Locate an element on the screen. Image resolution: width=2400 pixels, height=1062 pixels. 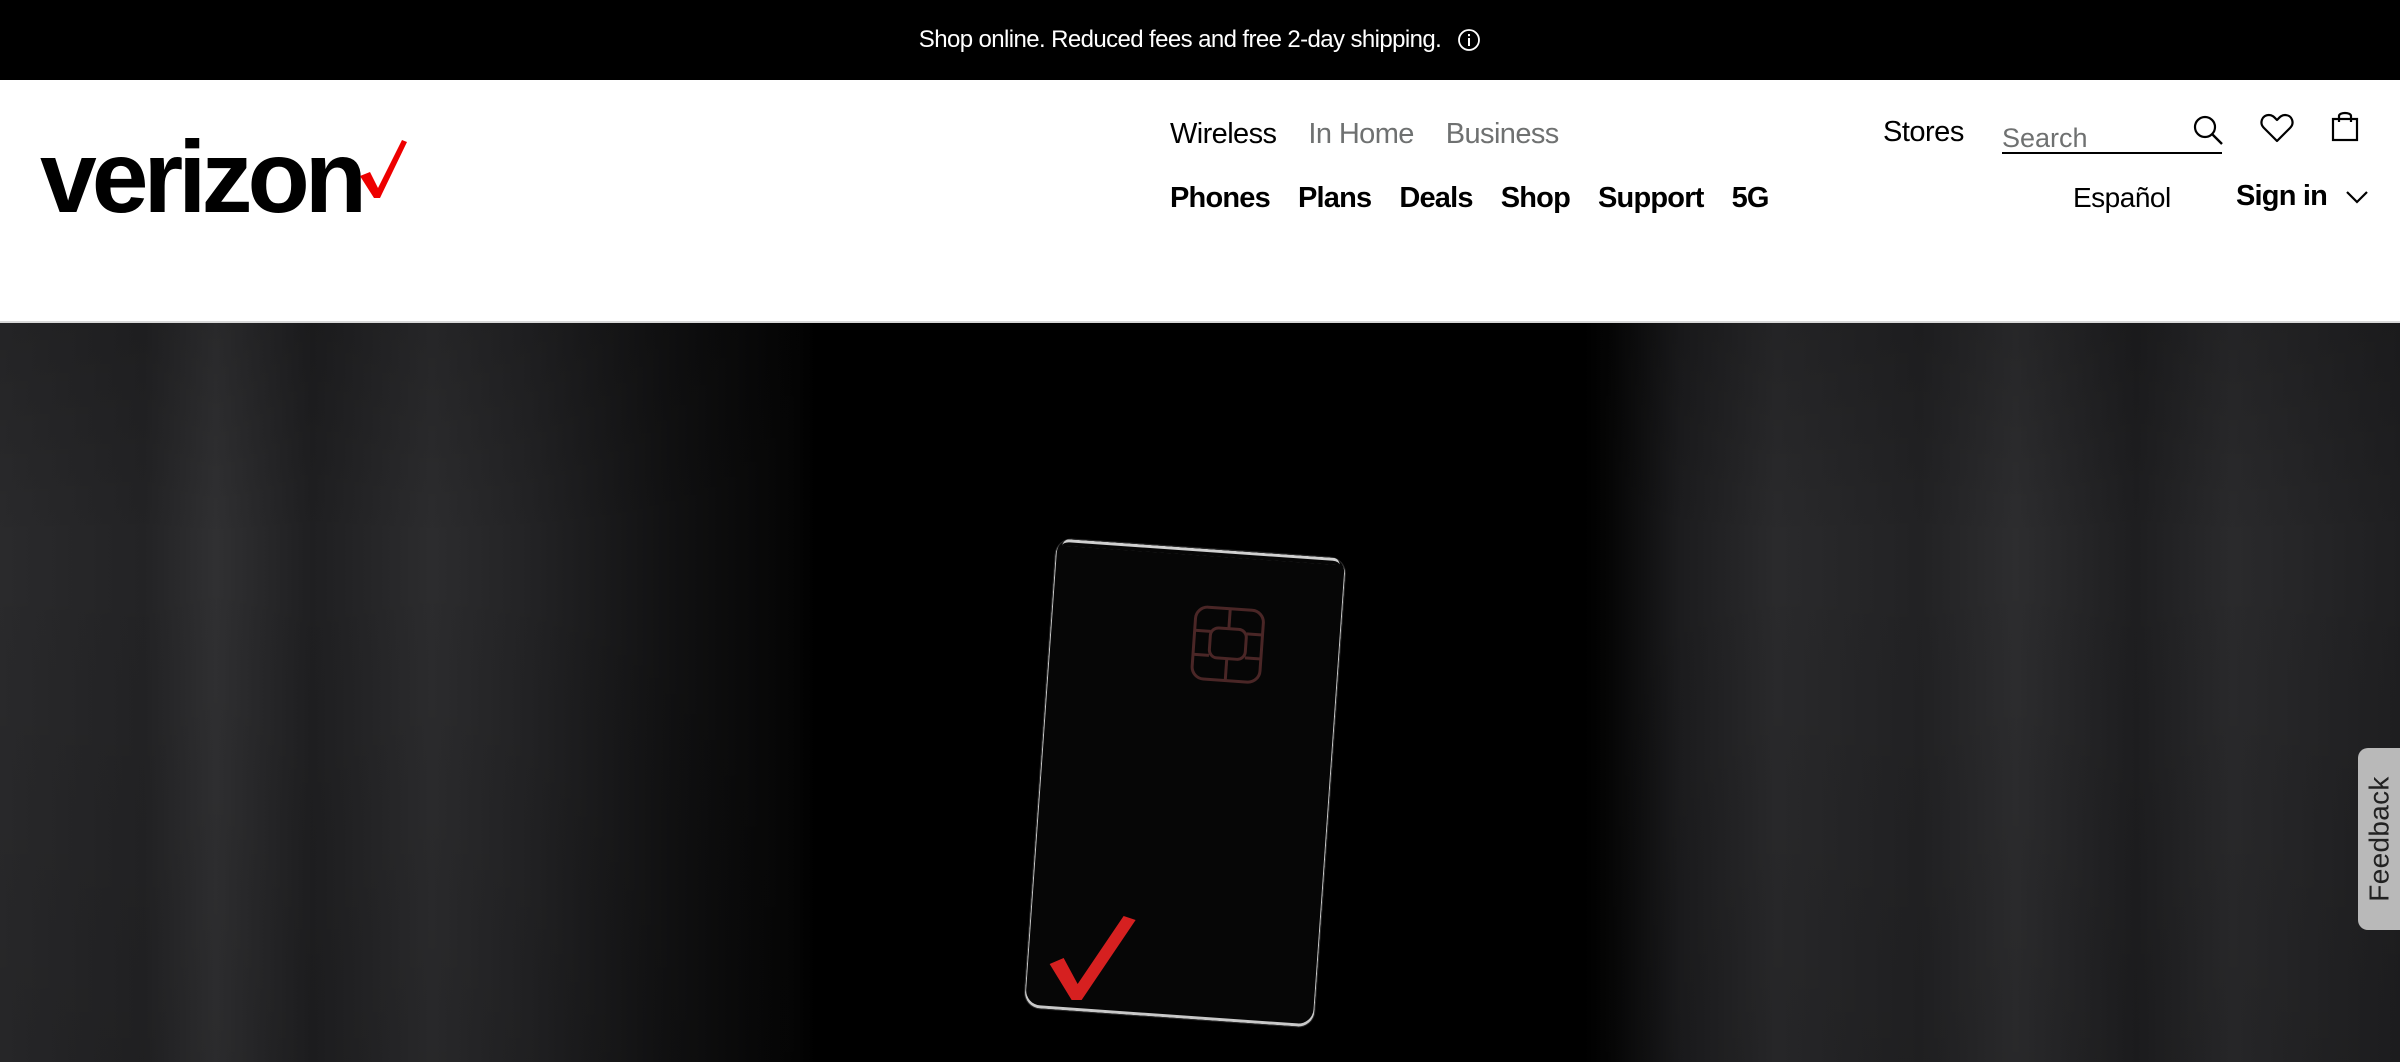
chevron-down-icon is located at coordinates (2357, 197).